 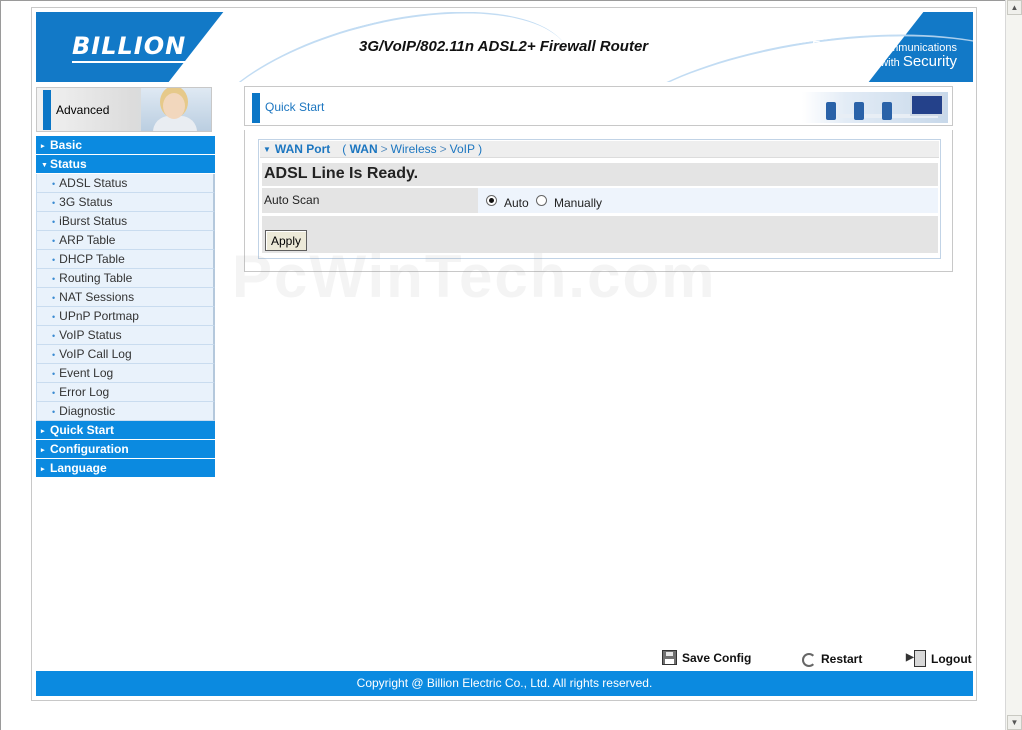 I want to click on breadcrumb-step-wan: WAN, so click(x=364, y=149).